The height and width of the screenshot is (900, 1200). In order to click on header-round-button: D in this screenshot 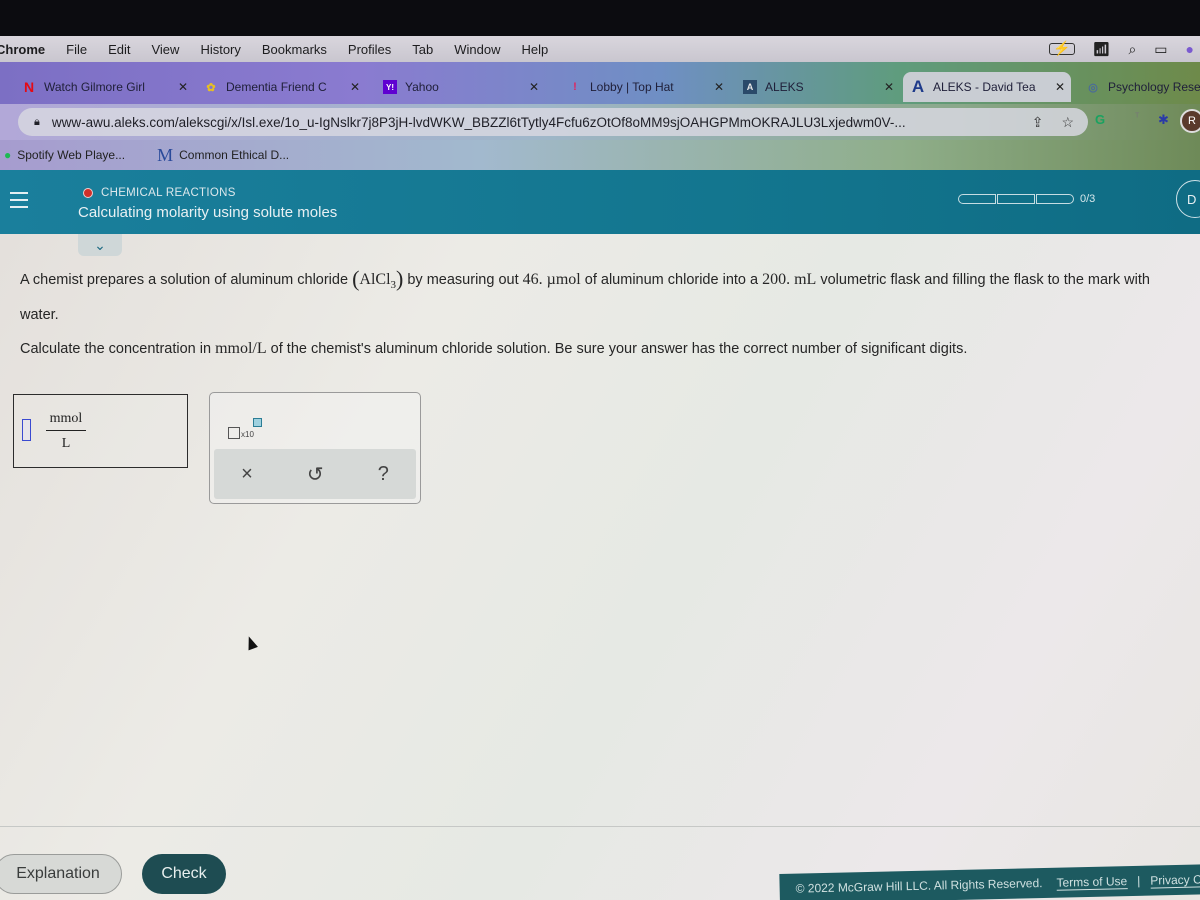, I will do `click(1188, 199)`.